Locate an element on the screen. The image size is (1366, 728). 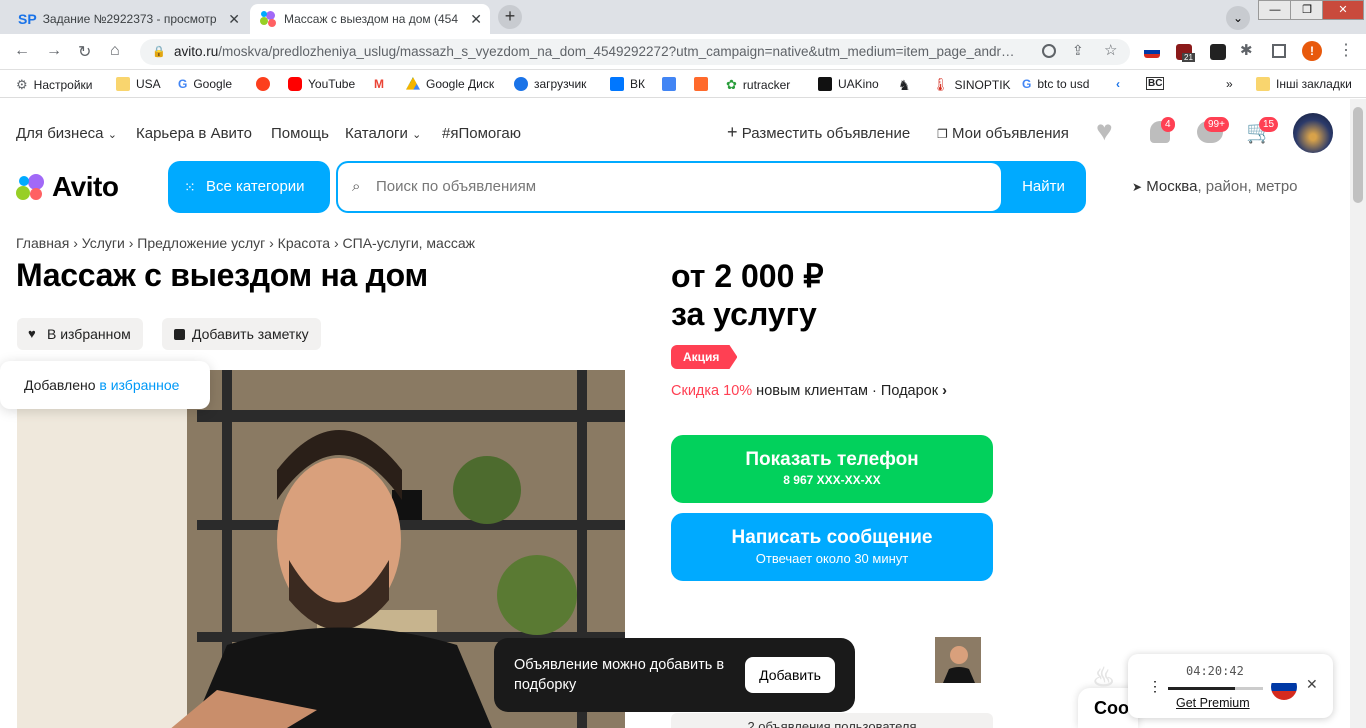
browser-tab-task: SP Задание №2922373 - просмотр ✕ is located at coordinates (128, 19).